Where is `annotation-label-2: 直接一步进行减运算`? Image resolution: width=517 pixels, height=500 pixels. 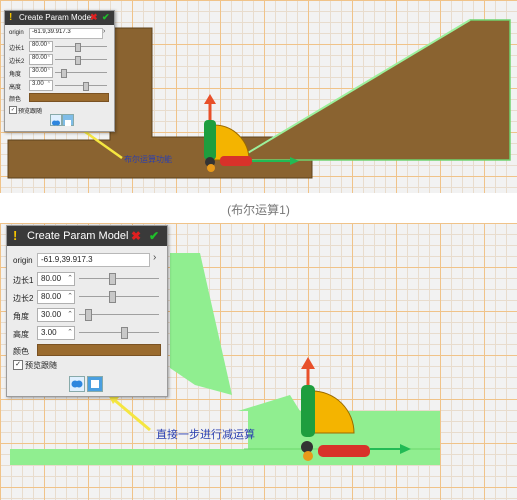 annotation-label-2: 直接一步进行减运算 is located at coordinates (205, 435).